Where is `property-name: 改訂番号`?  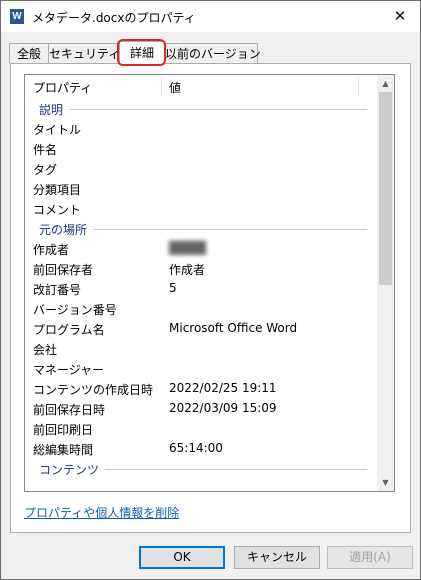 property-name: 改訂番号 is located at coordinates (57, 290).